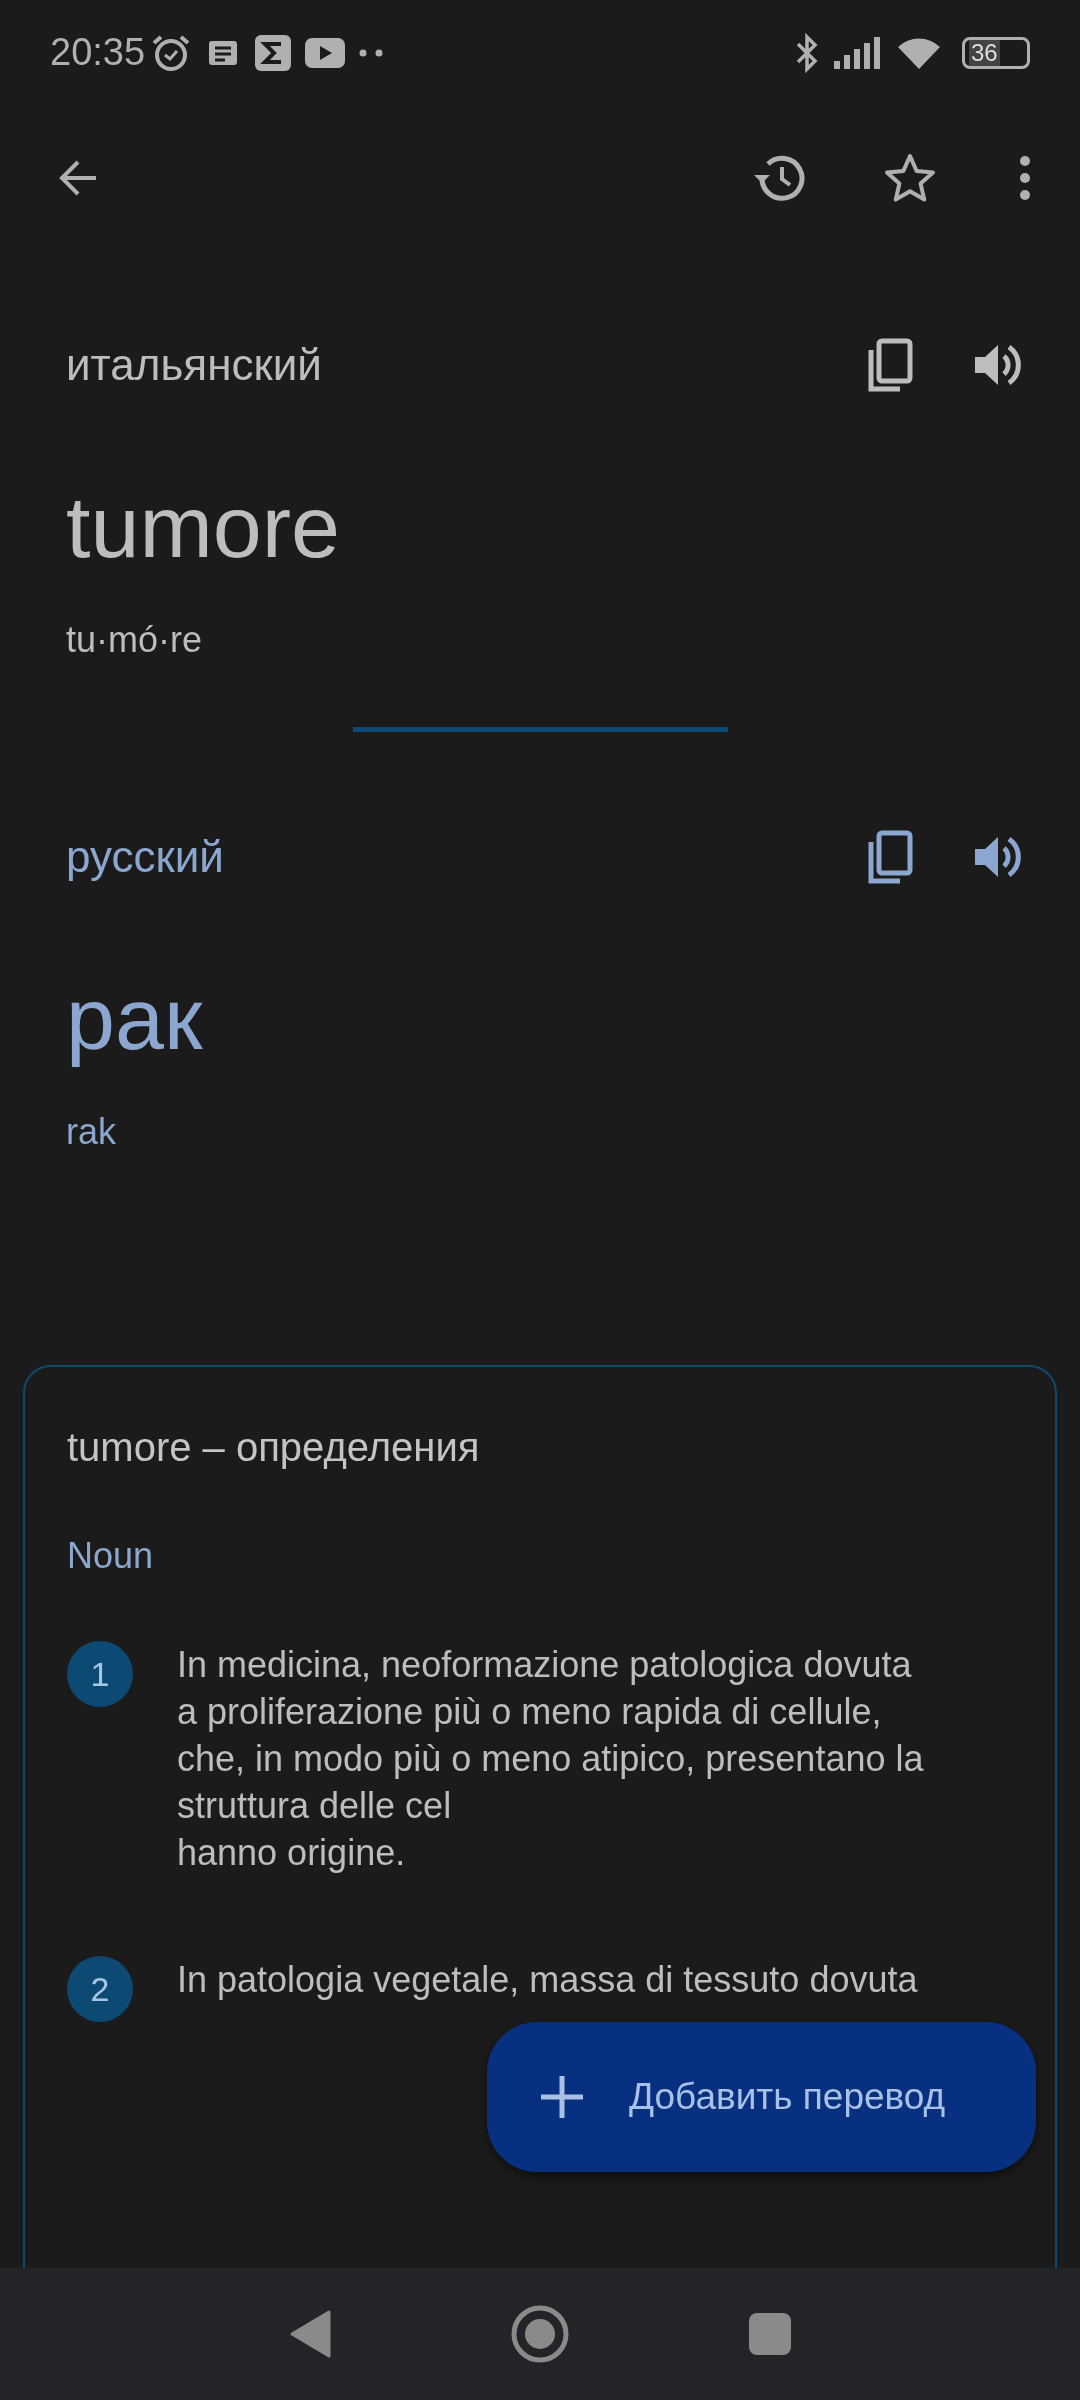  What do you see at coordinates (274, 1447) in the screenshot?
I see `definitions-title: tumore – определения` at bounding box center [274, 1447].